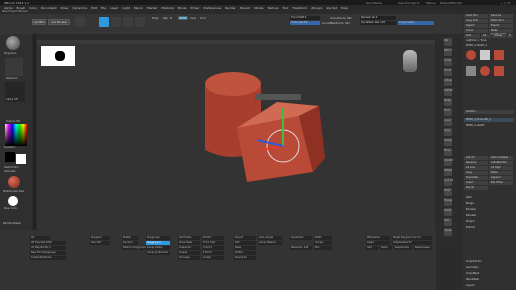 The height and width of the screenshot is (290, 516). What do you see at coordinates (114, 8) in the screenshot?
I see `menu-layer: Layer` at bounding box center [114, 8].